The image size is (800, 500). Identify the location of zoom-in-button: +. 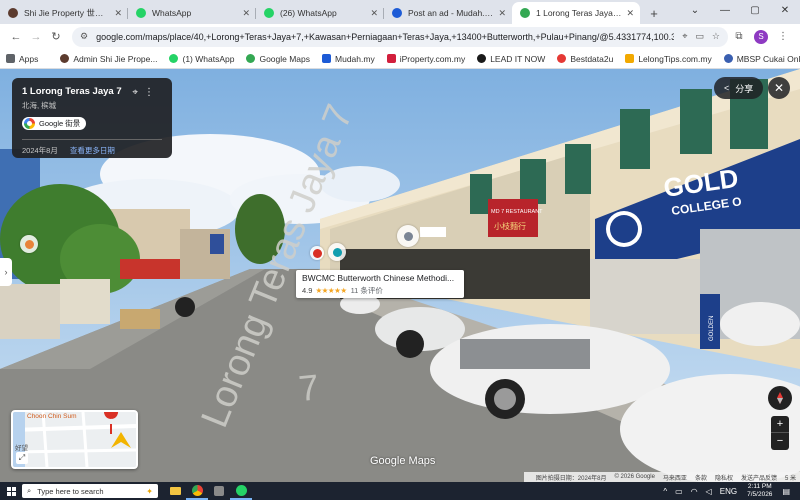
(780, 424).